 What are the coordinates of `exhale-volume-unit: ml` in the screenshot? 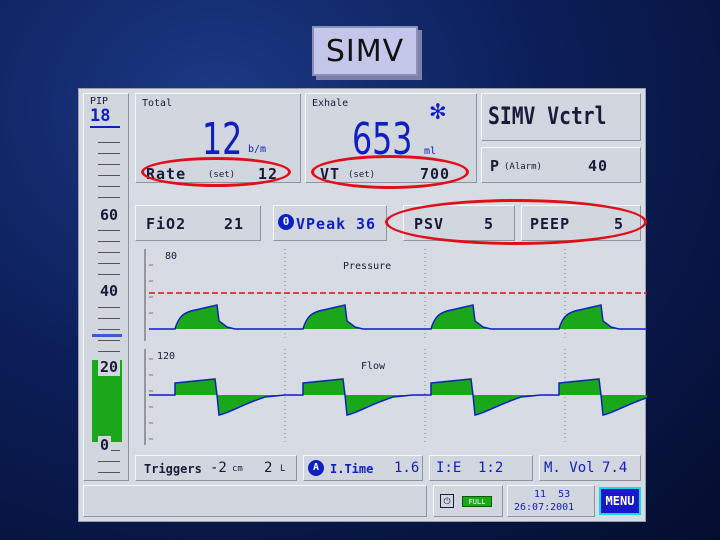 It's located at (430, 151).